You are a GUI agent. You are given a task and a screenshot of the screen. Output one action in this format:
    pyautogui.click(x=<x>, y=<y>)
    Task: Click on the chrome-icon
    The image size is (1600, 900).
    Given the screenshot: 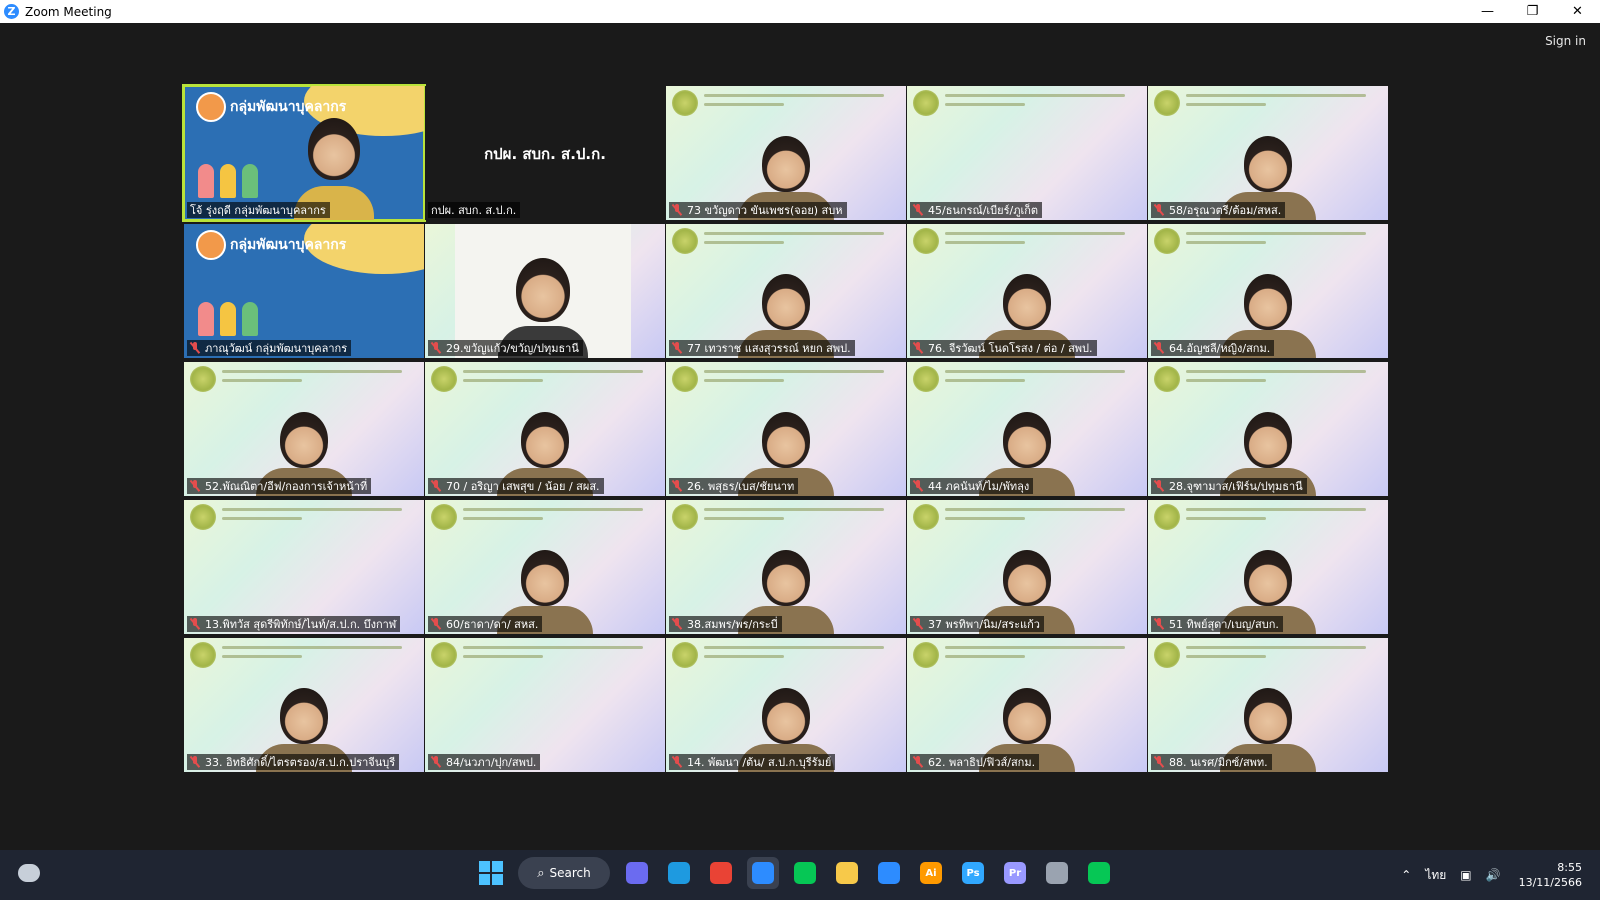 What is the action you would take?
    pyautogui.click(x=721, y=873)
    